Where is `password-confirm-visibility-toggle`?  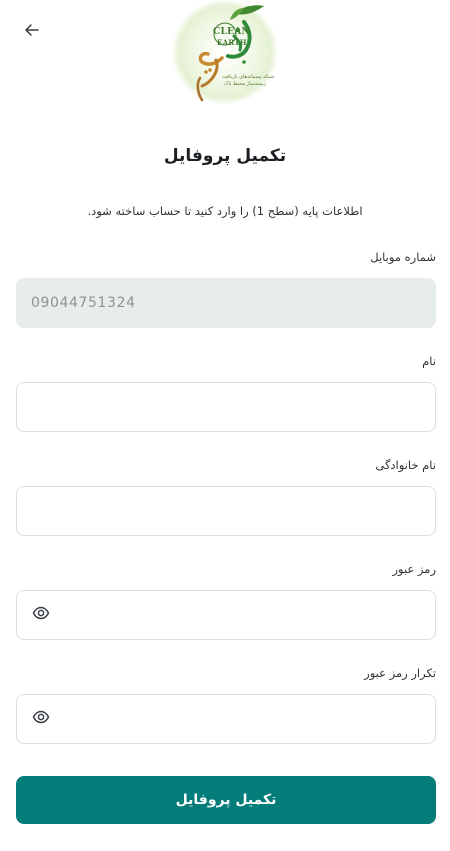 password-confirm-visibility-toggle is located at coordinates (41, 719).